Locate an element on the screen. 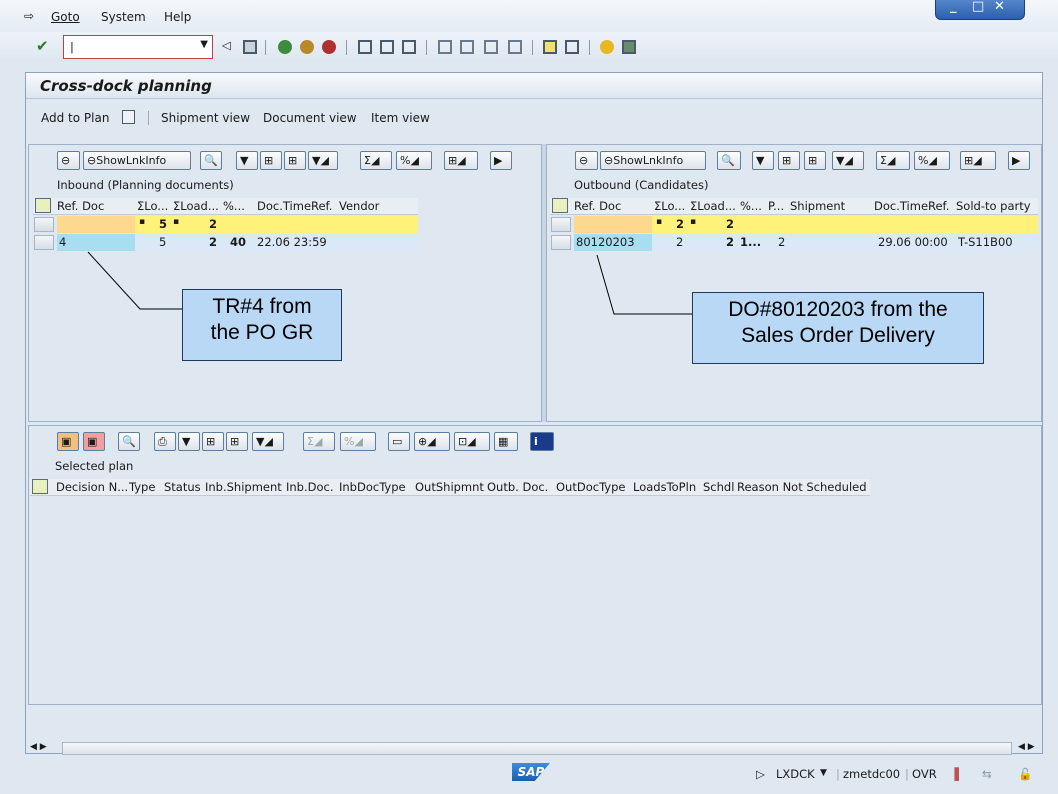 The height and width of the screenshot is (794, 1058). column-header: Schdl is located at coordinates (718, 487).